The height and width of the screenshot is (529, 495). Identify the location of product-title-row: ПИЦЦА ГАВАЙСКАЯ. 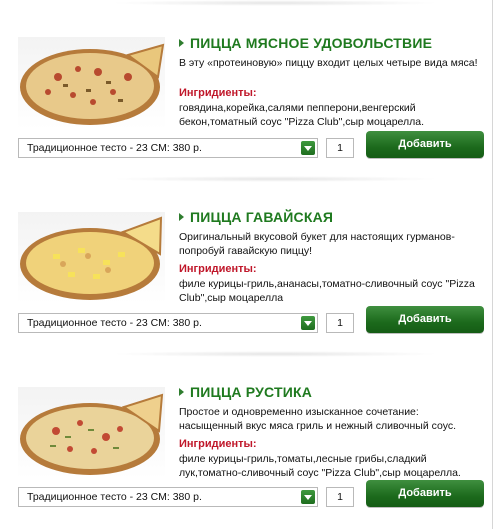
(256, 217).